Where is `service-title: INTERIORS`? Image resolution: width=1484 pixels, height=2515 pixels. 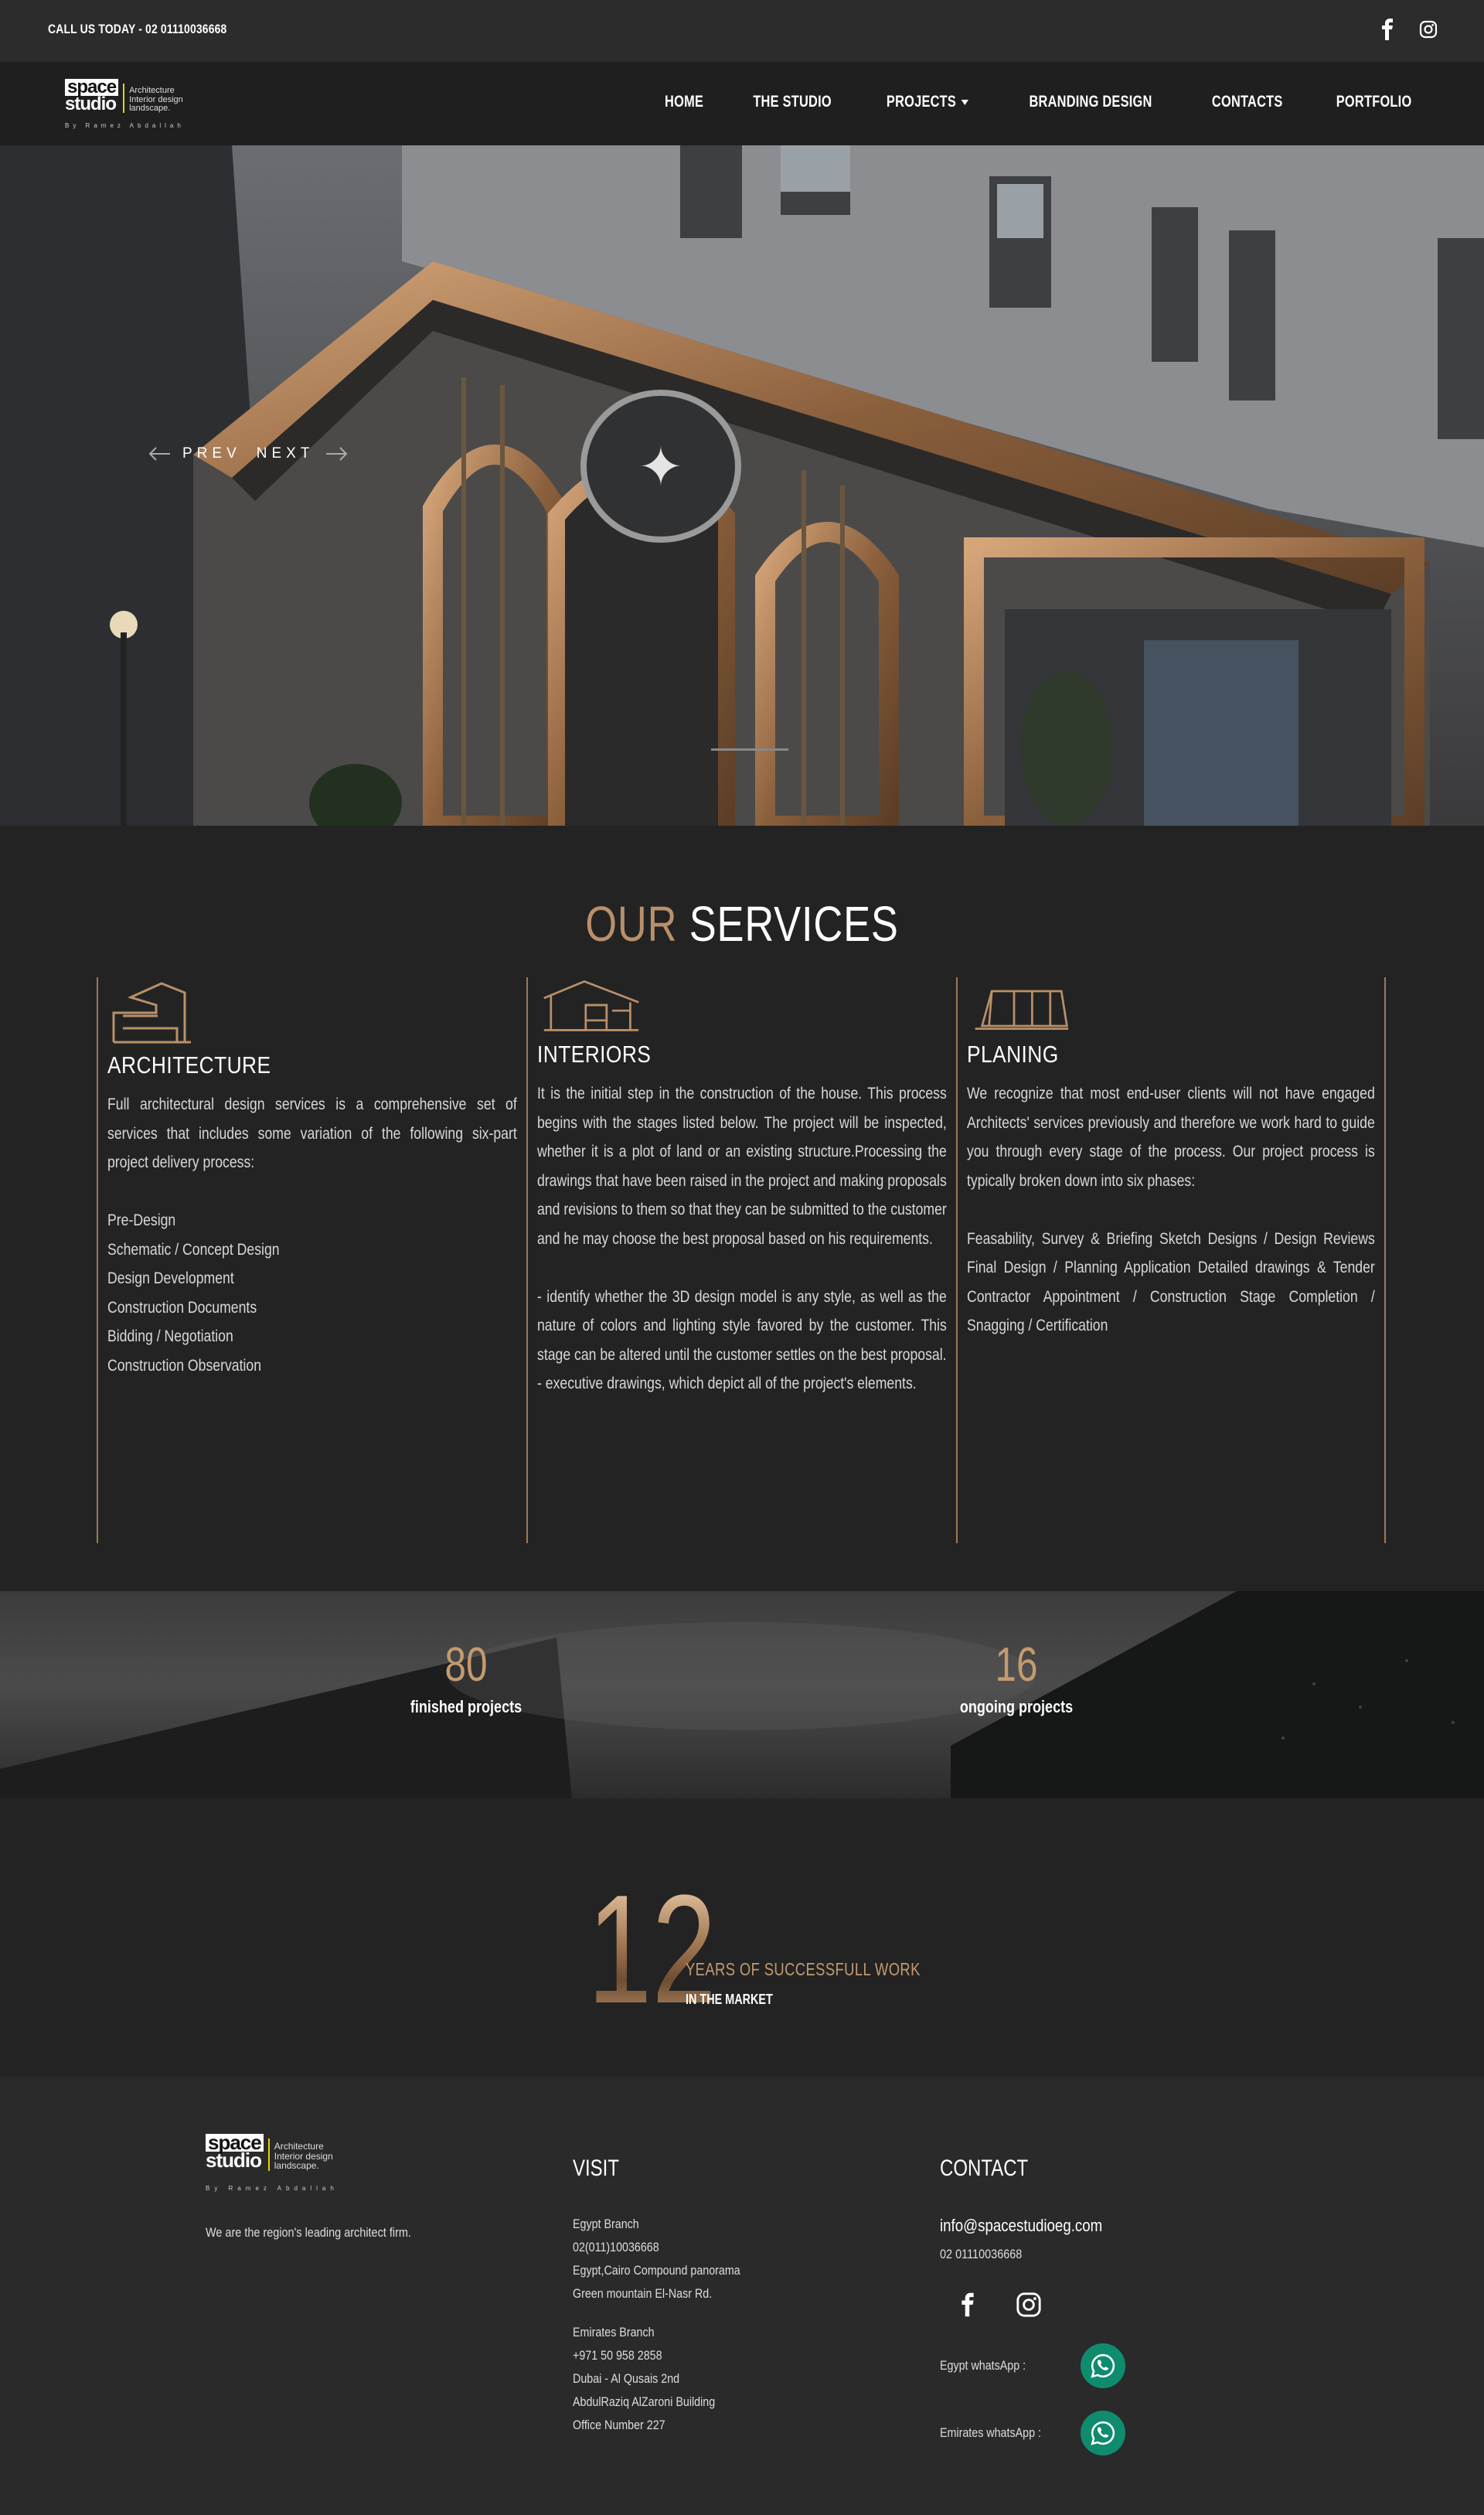
service-title: INTERIORS is located at coordinates (594, 1054).